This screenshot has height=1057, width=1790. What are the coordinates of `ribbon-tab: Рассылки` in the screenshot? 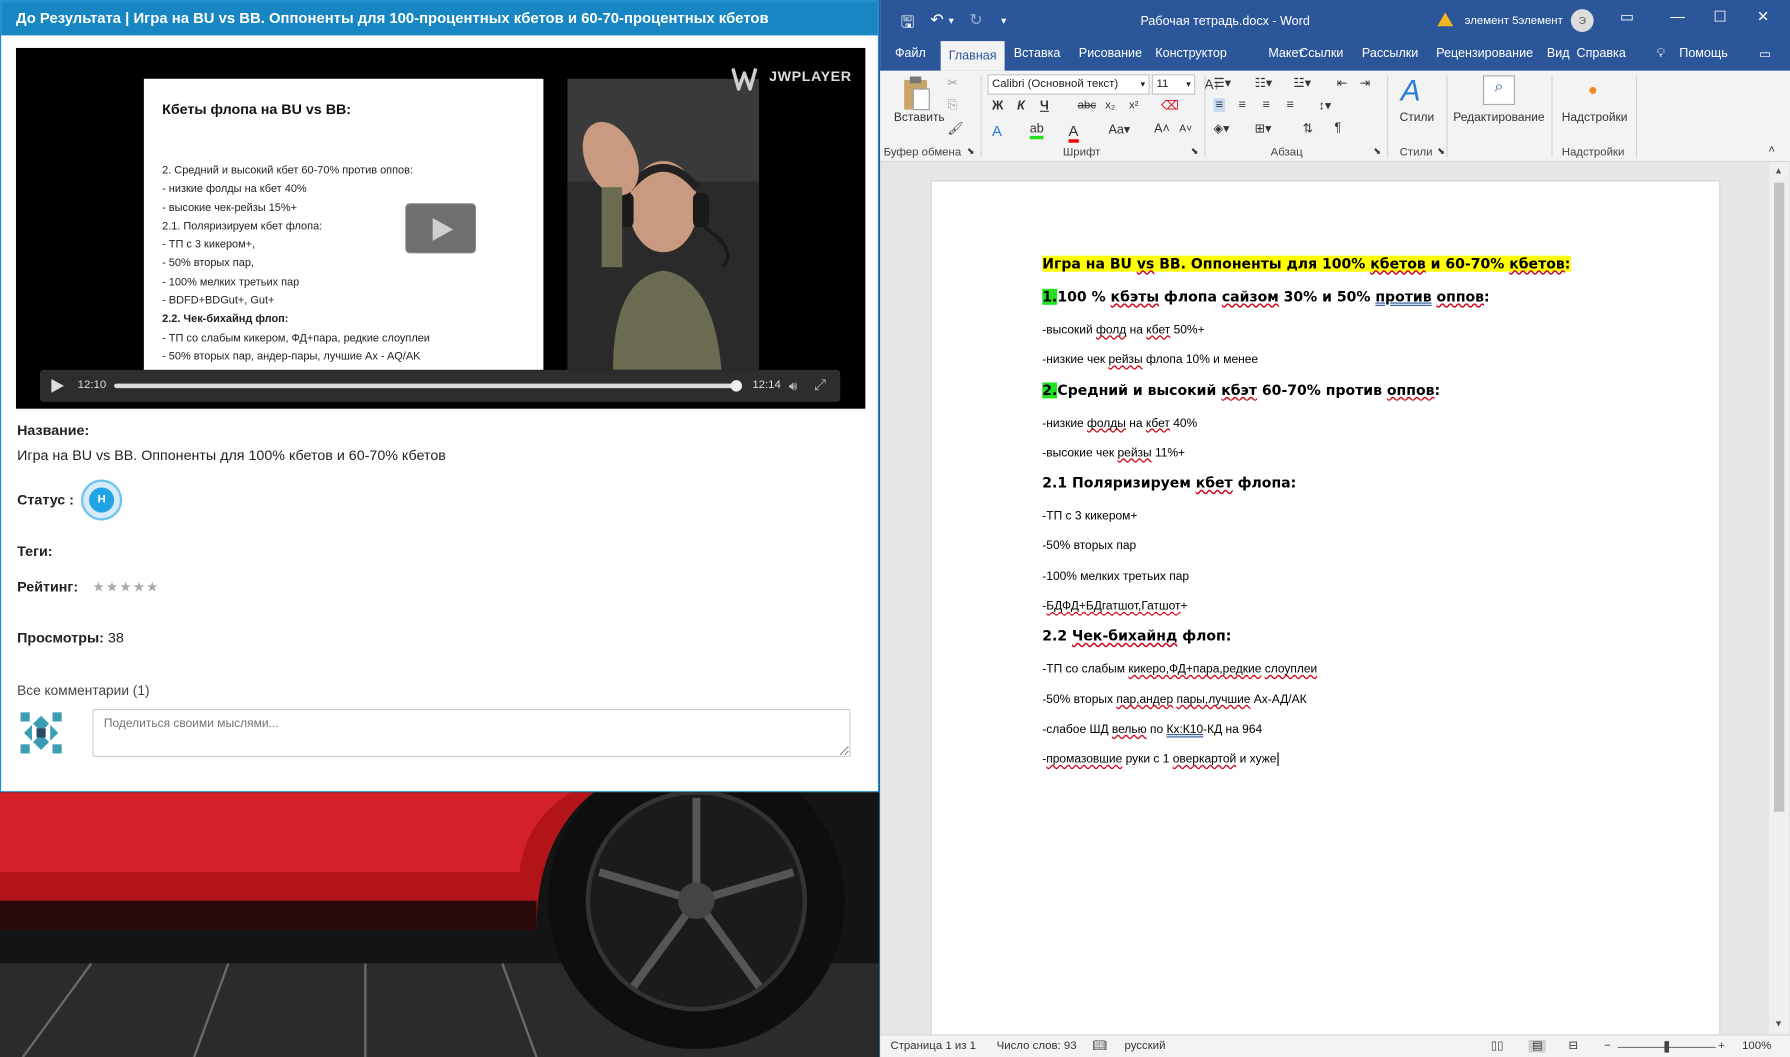 It's located at (1390, 54).